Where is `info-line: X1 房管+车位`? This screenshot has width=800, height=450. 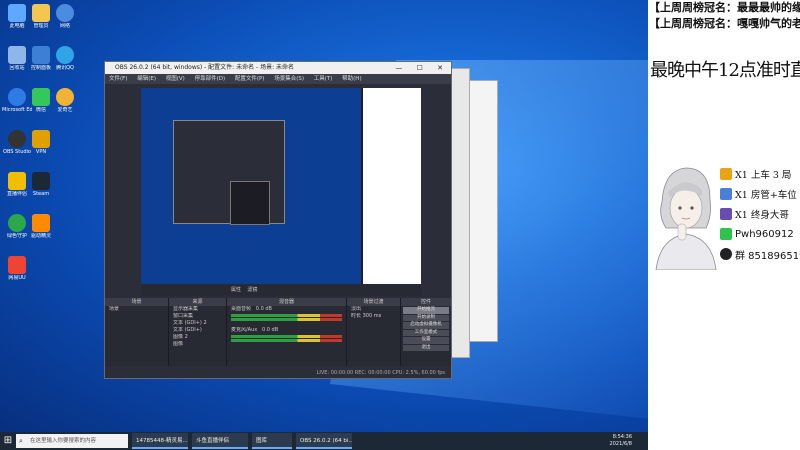 info-line: X1 房管+车位 is located at coordinates (760, 194).